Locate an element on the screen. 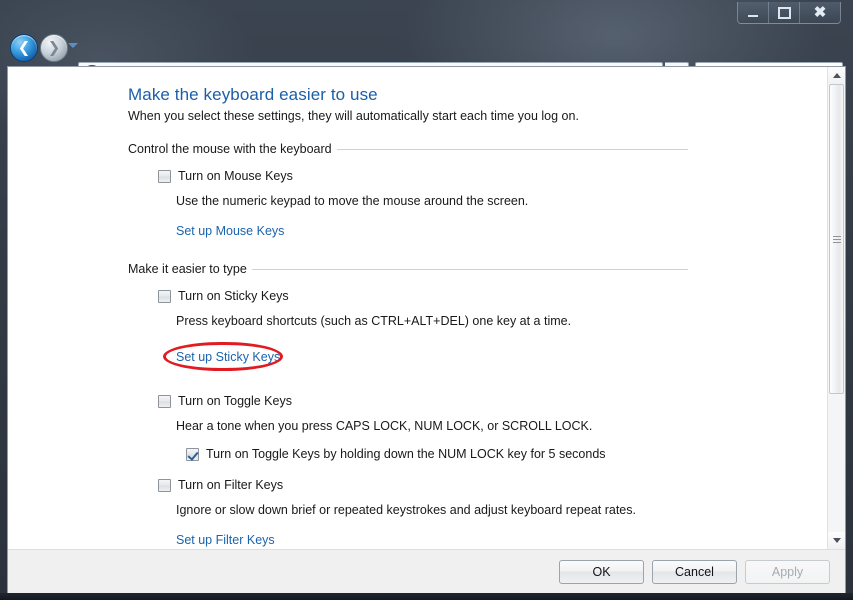 The width and height of the screenshot is (853, 600). setup-mouse-keys-row: Set up Mouse Keys is located at coordinates (417, 231).